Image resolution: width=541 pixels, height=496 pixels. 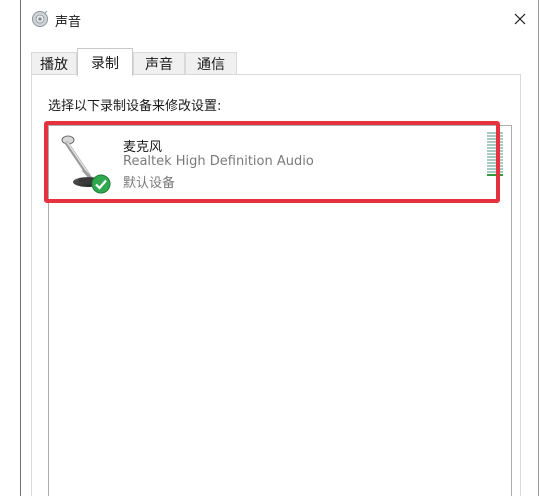 I want to click on input-level-meter, so click(x=495, y=155).